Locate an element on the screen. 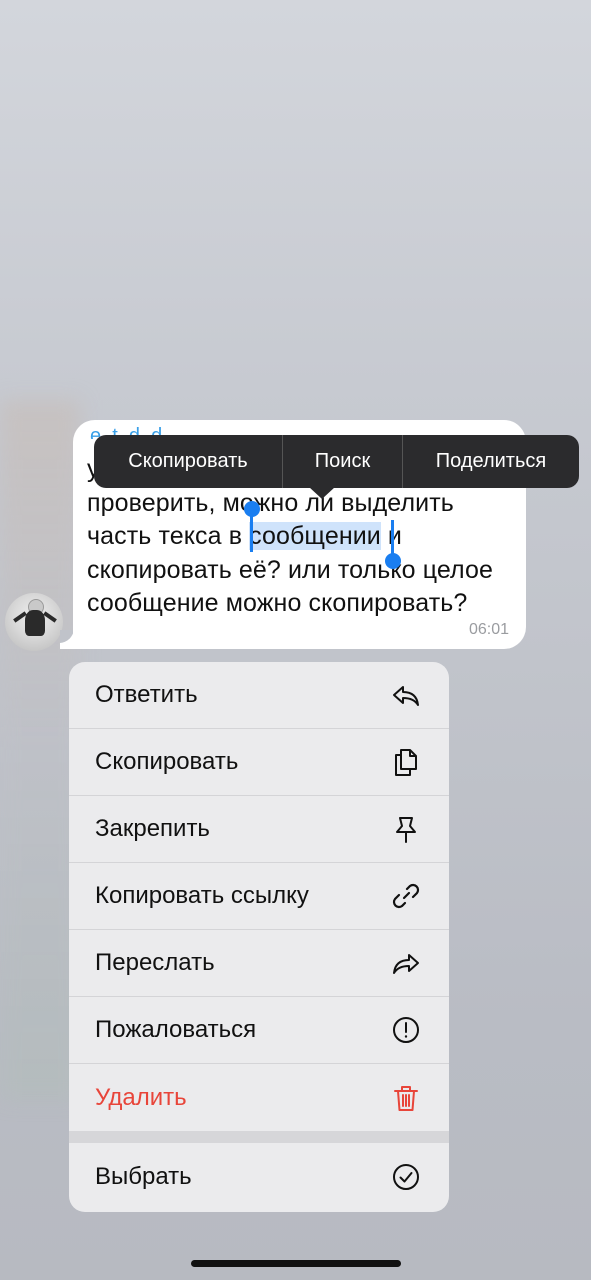 The image size is (591, 1280). message-time: 06:01 is located at coordinates (488, 629).